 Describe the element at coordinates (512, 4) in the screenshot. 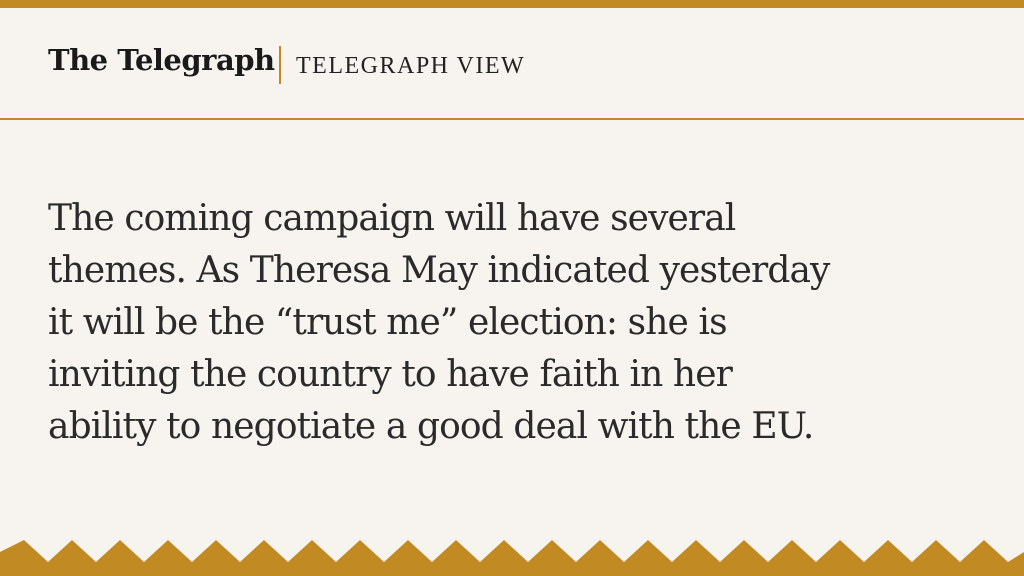

I see `top-accent-bar` at that location.